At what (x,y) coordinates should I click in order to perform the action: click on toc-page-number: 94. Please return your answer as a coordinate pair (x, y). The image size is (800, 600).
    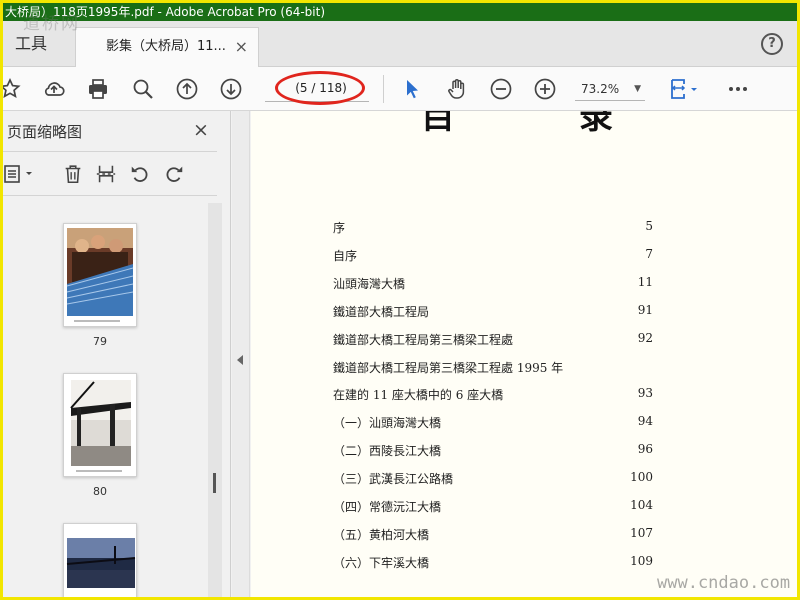
    Looking at the image, I should click on (645, 421).